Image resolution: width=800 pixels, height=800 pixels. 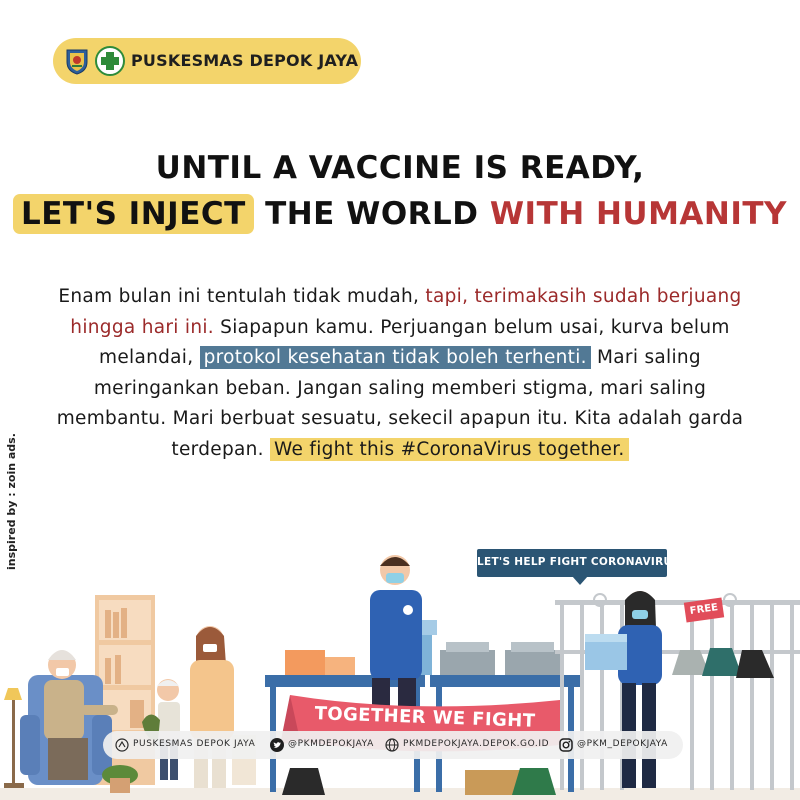 What do you see at coordinates (400, 168) in the screenshot?
I see `headline-line-1: UNTIL A VACCINE IS READY,` at bounding box center [400, 168].